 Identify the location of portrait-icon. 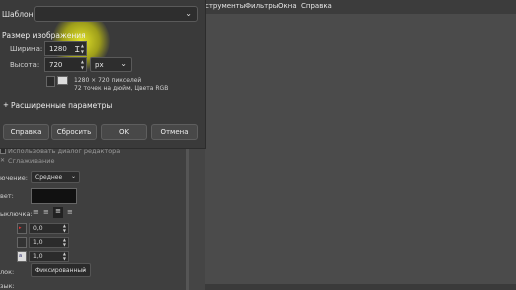
(50, 81).